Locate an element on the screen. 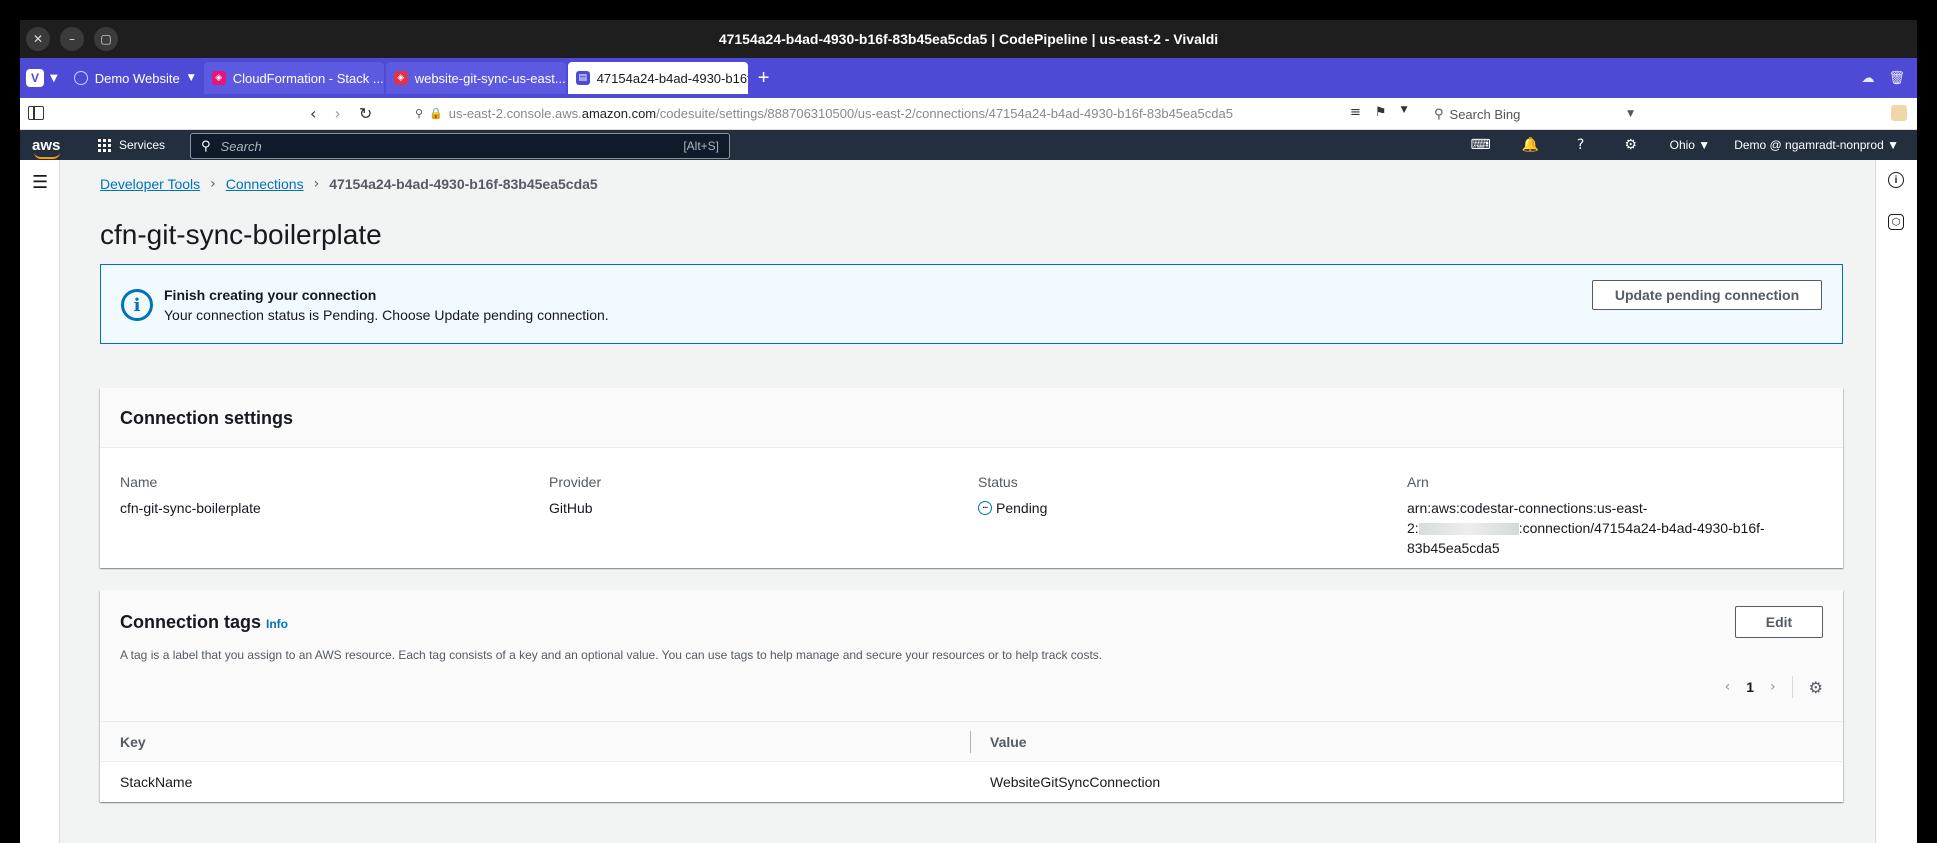 This screenshot has width=1937, height=843. side-panel-icon is located at coordinates (36, 113).